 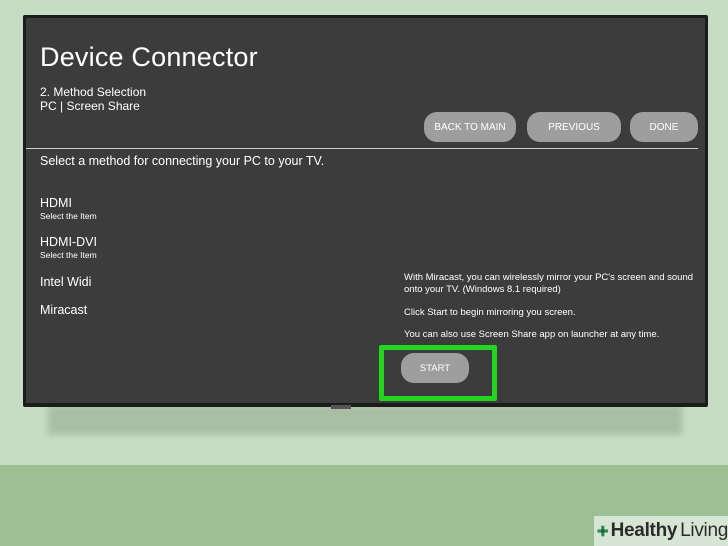 What do you see at coordinates (362, 148) in the screenshot?
I see `header-divider` at bounding box center [362, 148].